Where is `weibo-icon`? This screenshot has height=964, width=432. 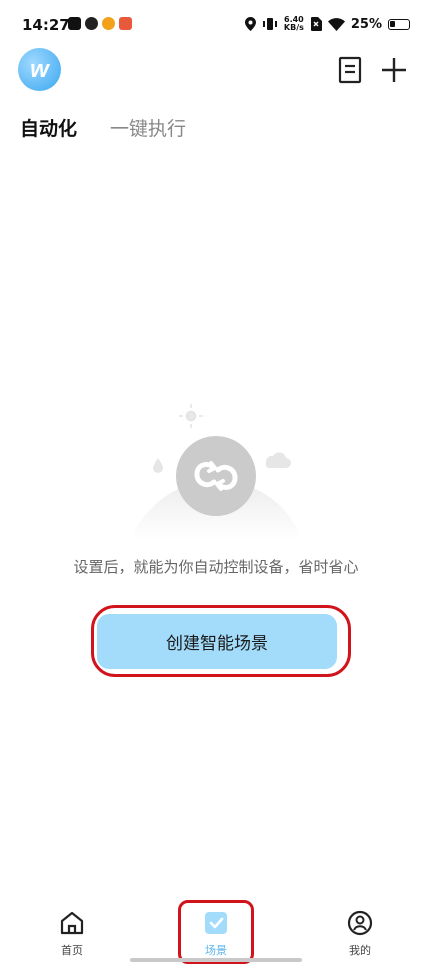
weibo-icon is located at coordinates (108, 23).